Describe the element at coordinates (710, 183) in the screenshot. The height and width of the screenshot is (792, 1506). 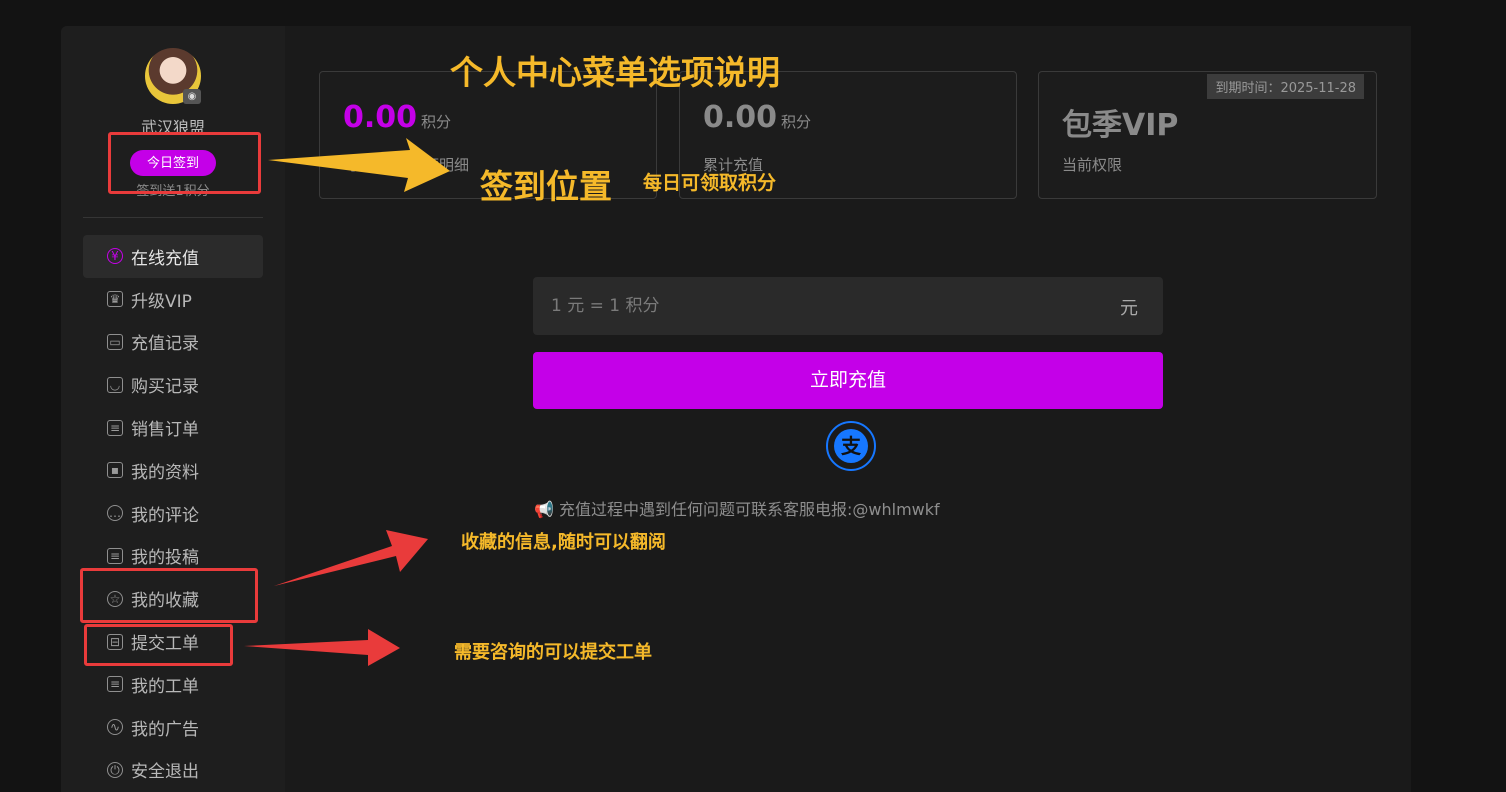
I see `annotation-checkin-daily: 每日可领取积分` at that location.